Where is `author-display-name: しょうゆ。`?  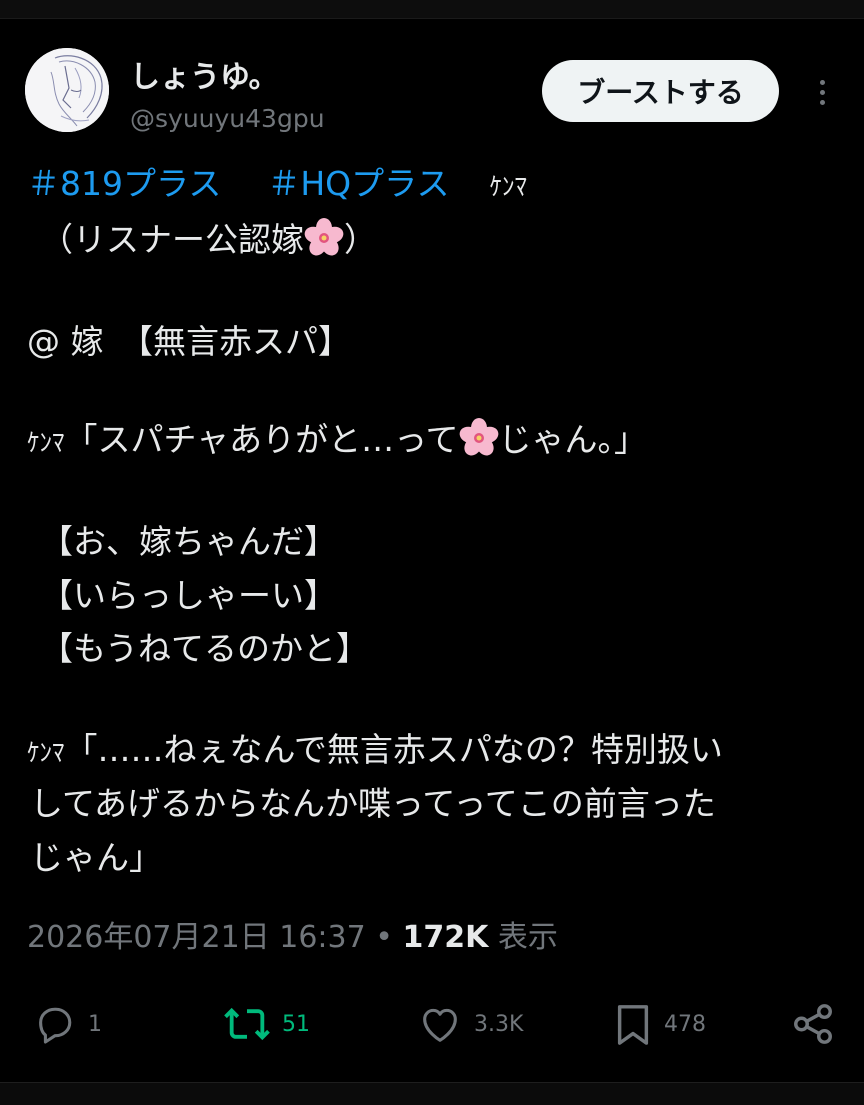 author-display-name: しょうゆ。 is located at coordinates (204, 74).